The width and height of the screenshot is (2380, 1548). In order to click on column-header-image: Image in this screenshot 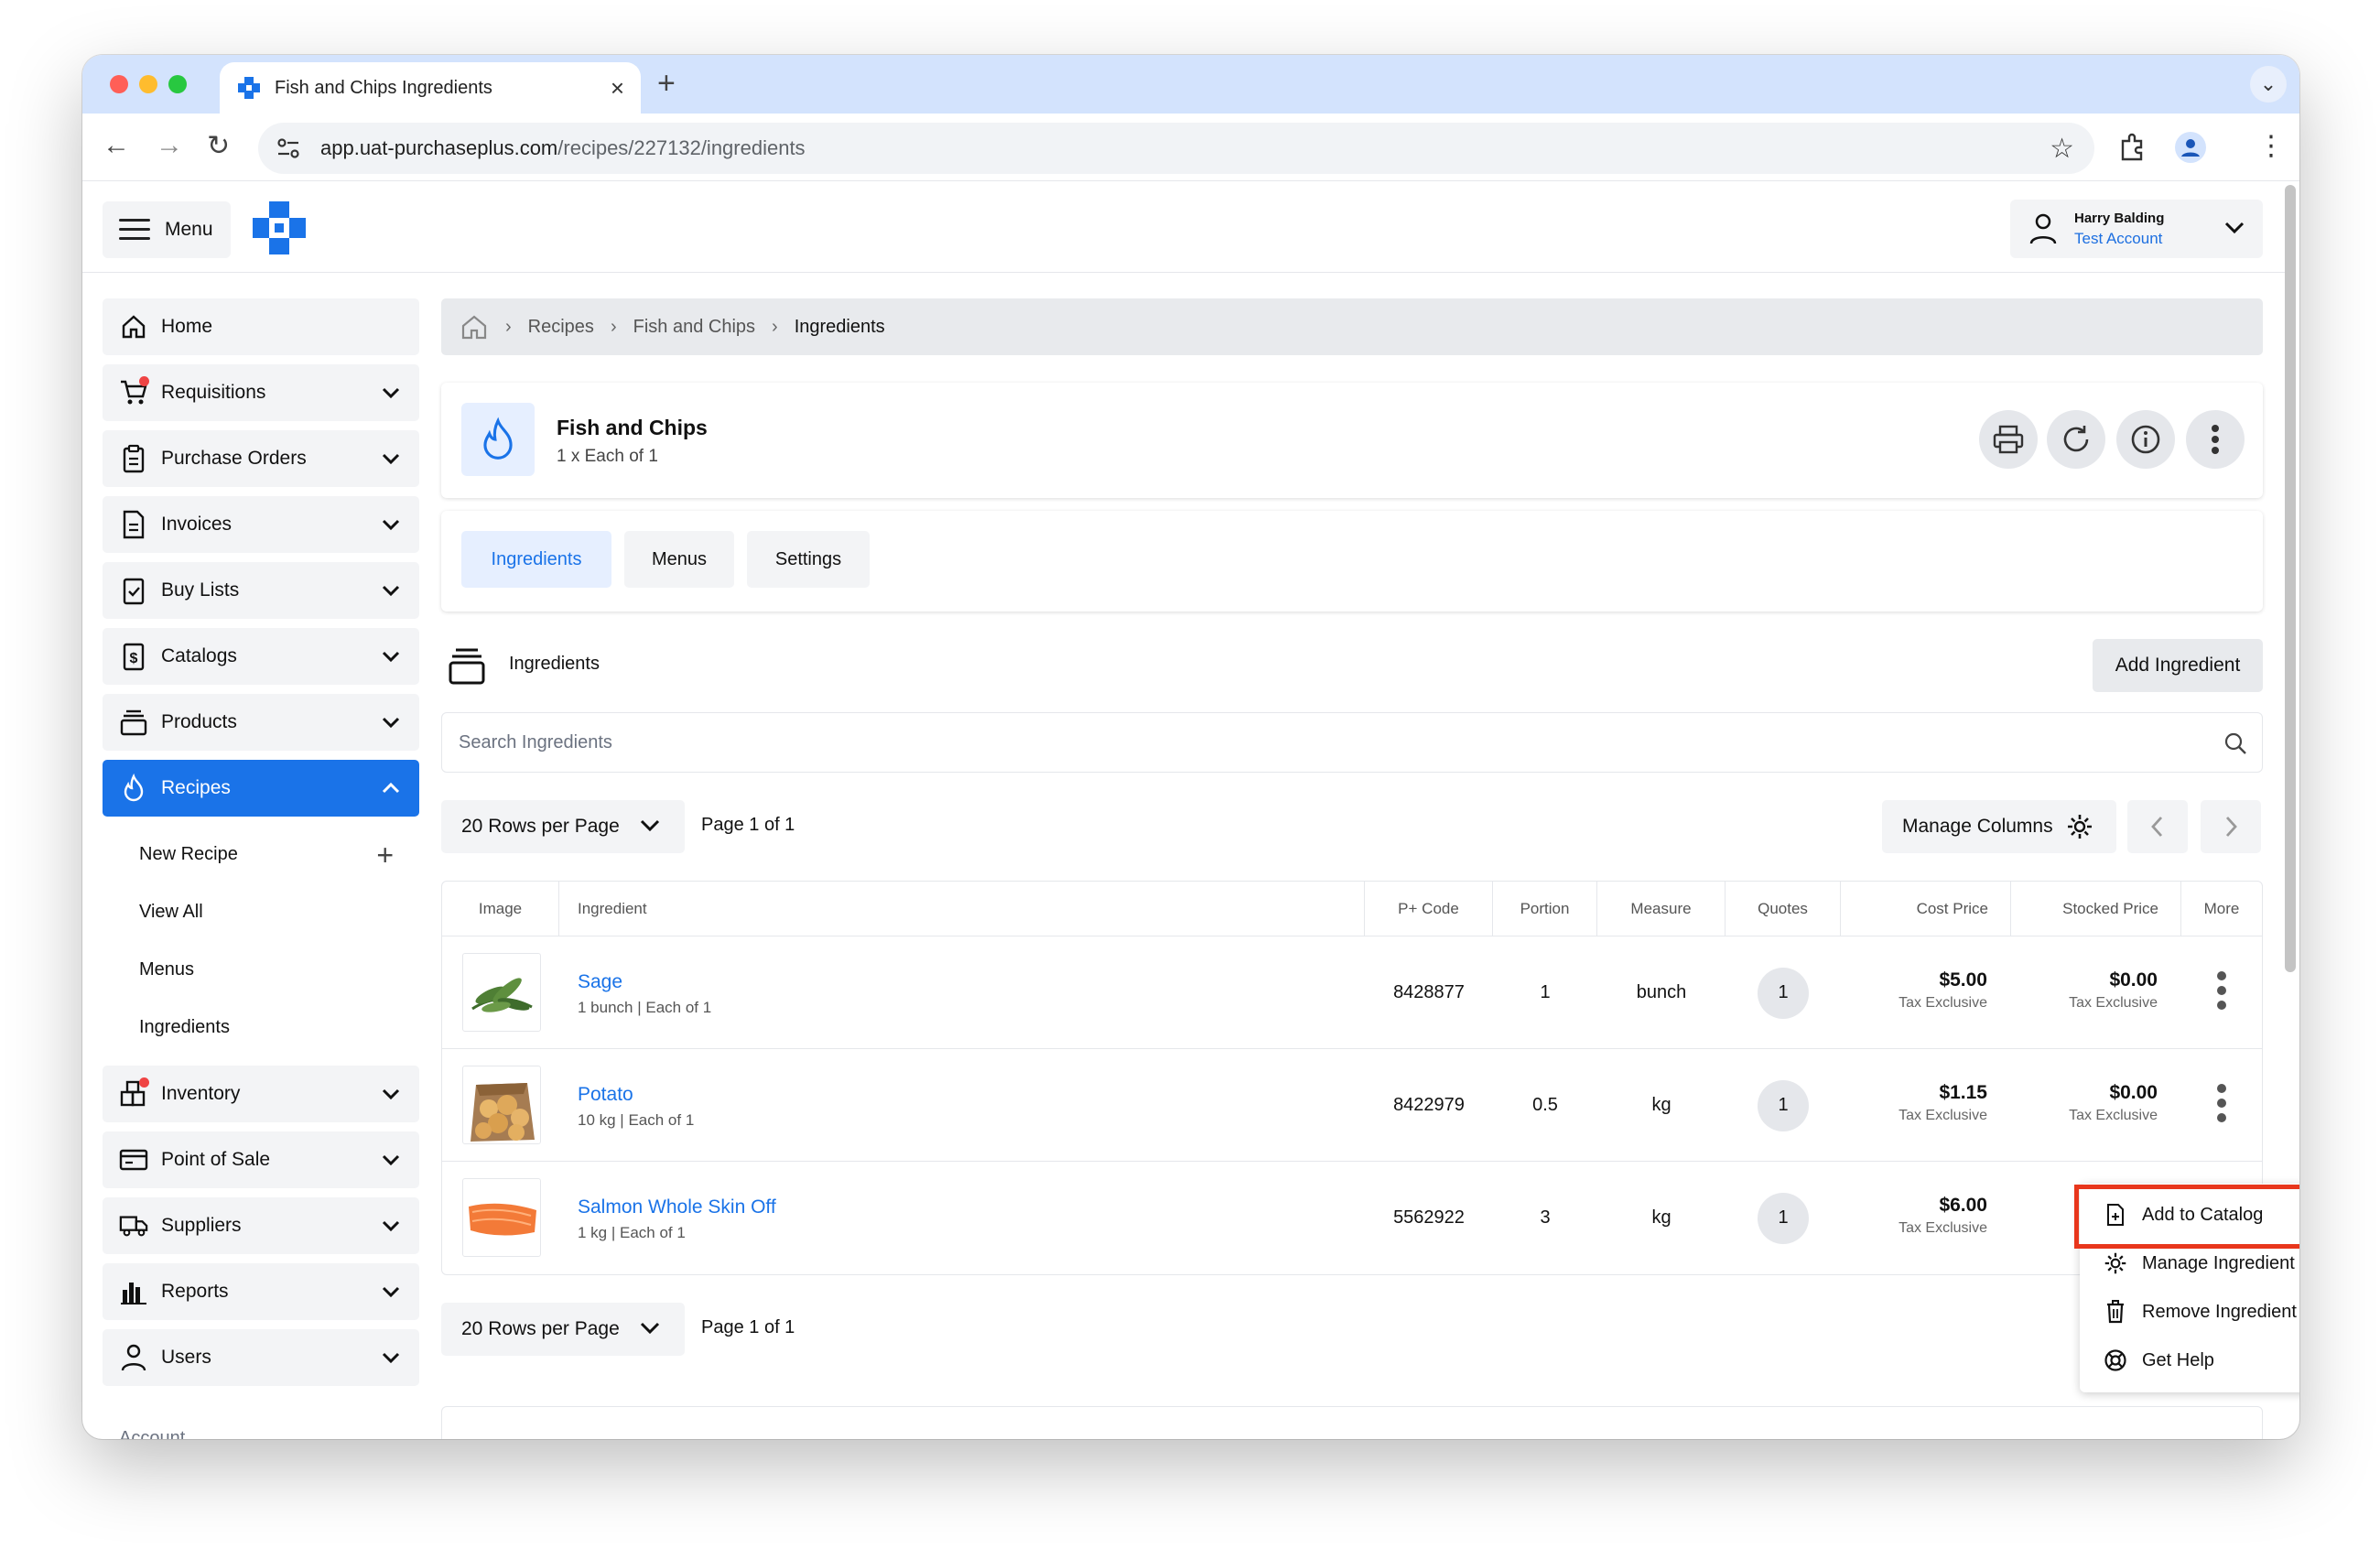, I will do `click(500, 909)`.